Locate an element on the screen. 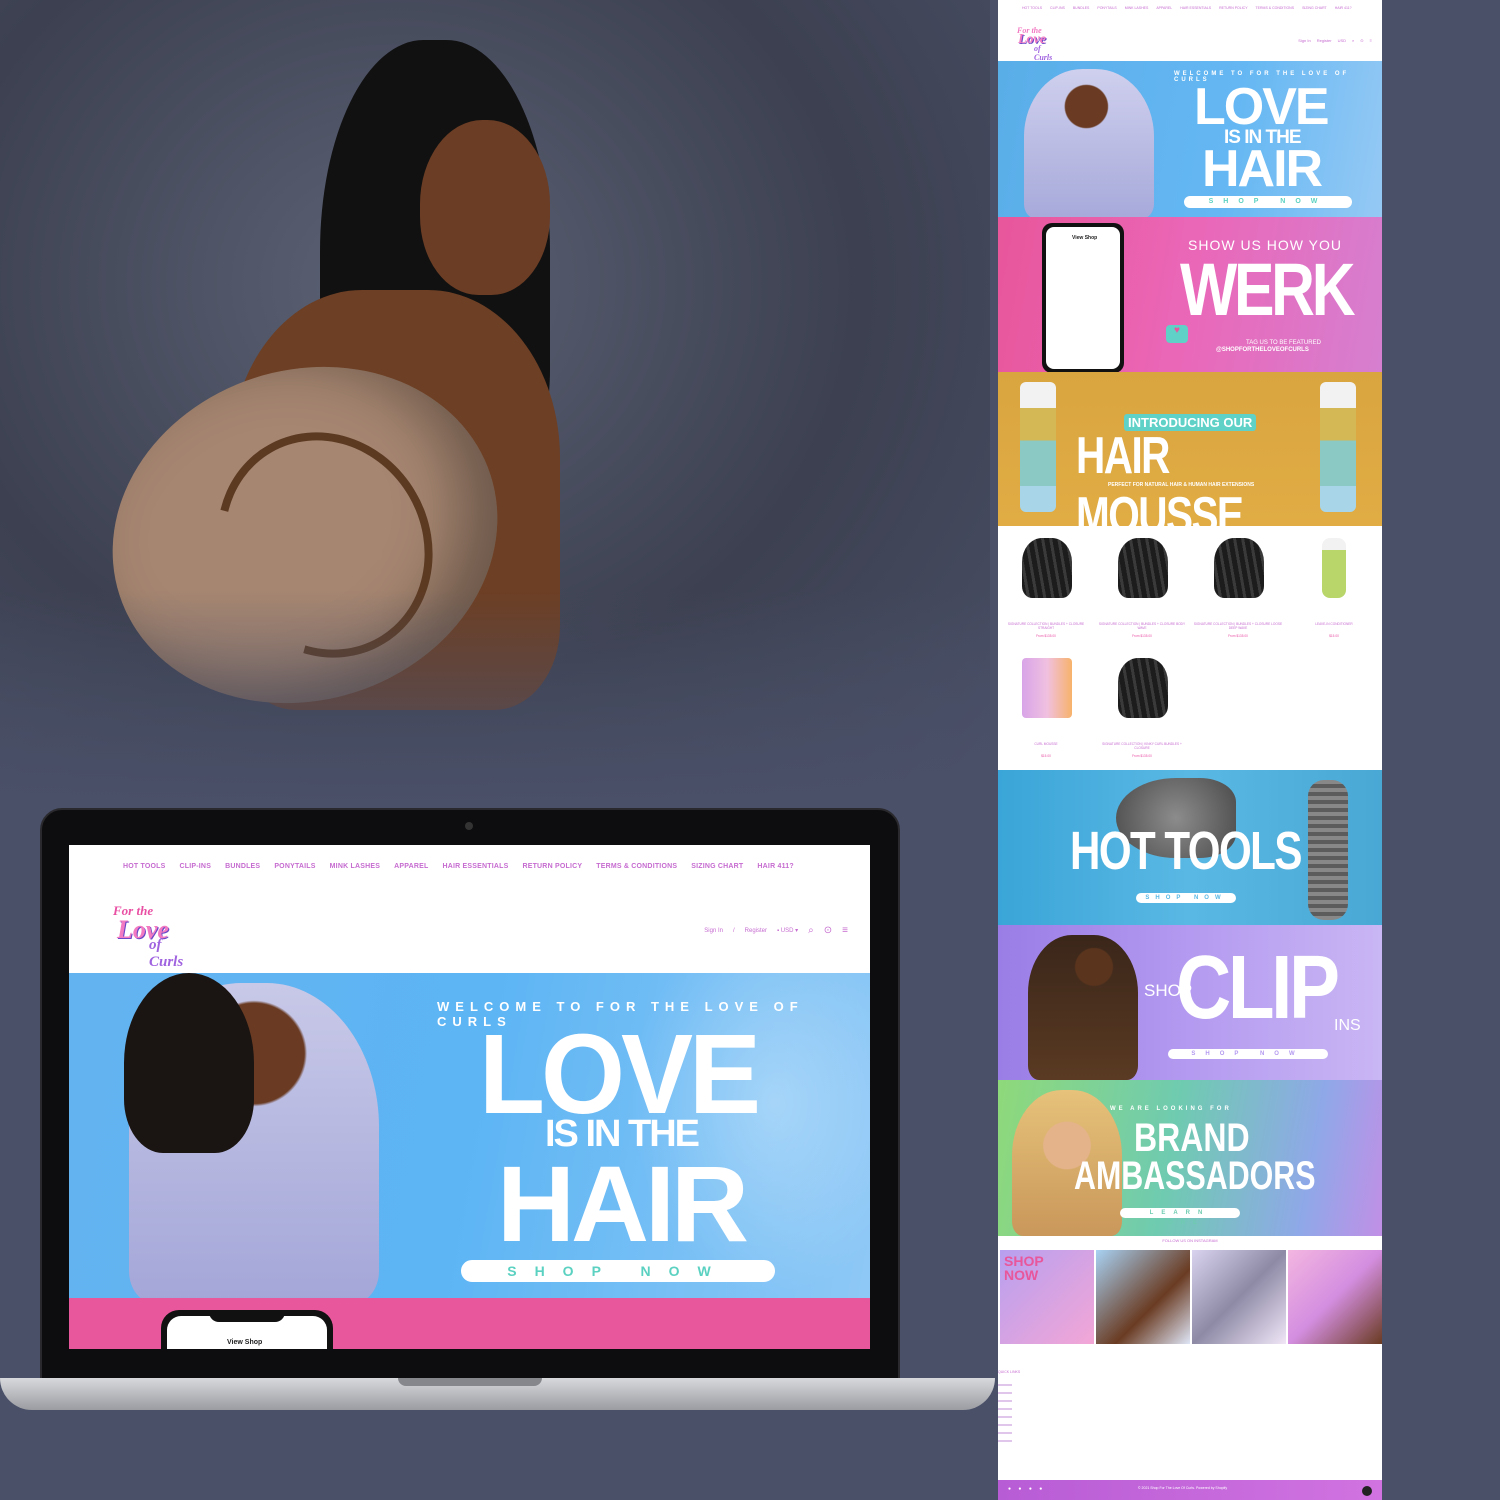 This screenshot has height=1500, width=1500. hero-line-hair: HAIR is located at coordinates (623, 1203).